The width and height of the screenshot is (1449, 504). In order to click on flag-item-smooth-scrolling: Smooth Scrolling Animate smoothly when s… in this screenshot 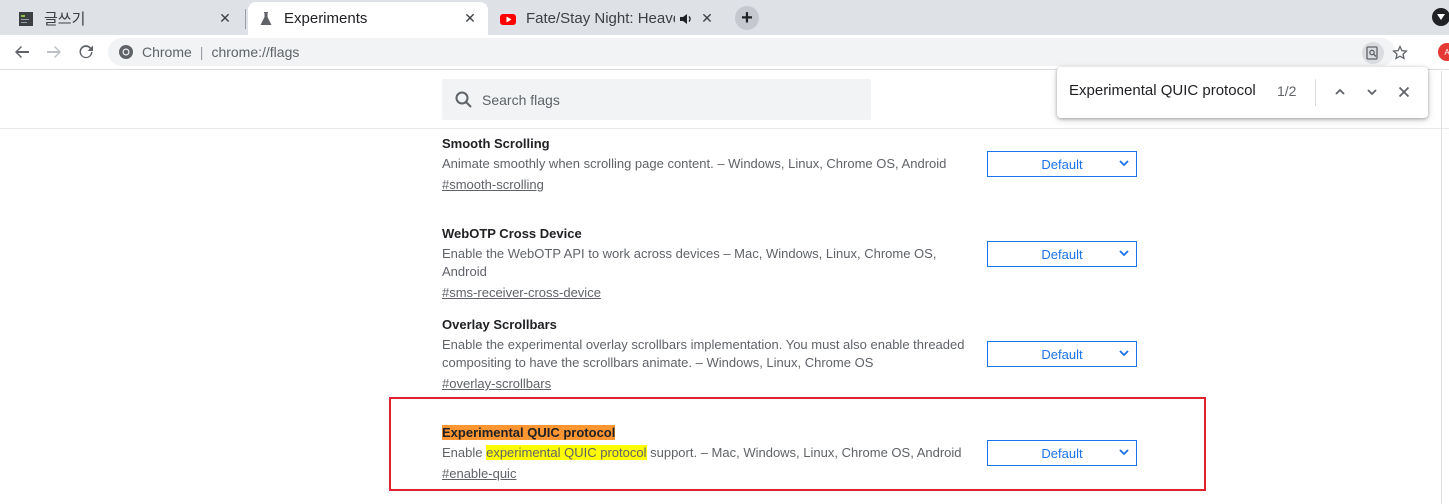, I will do `click(792, 164)`.